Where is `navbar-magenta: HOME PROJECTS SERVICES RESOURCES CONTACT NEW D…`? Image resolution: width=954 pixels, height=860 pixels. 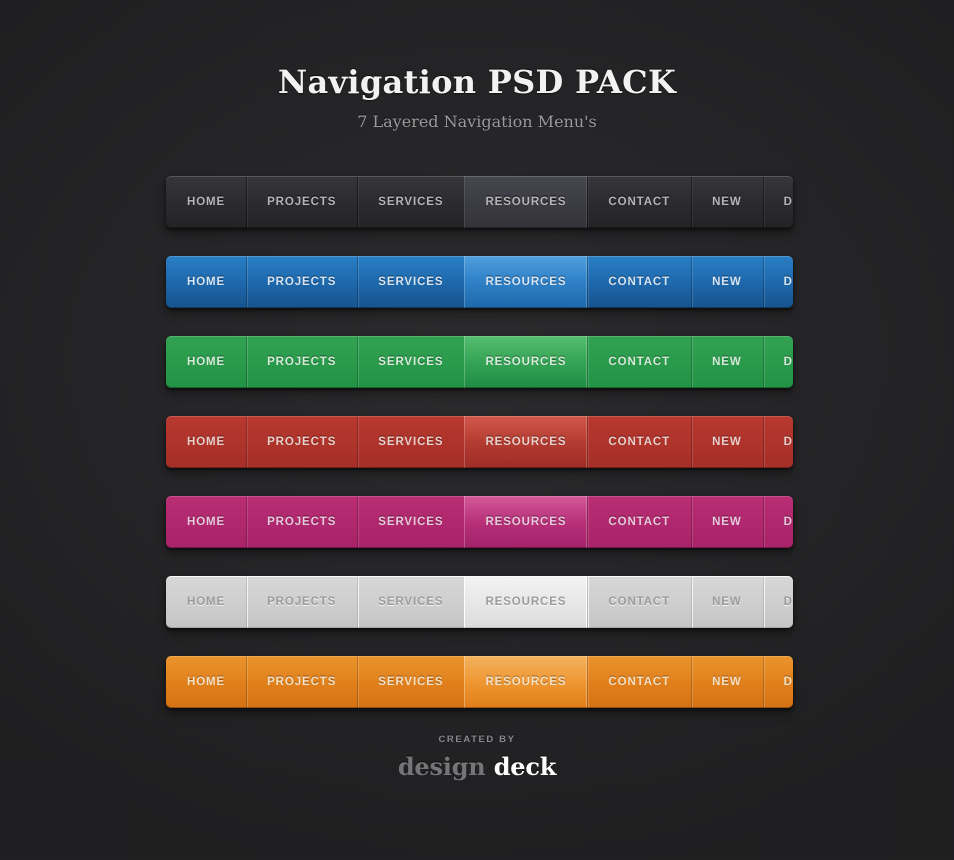
navbar-magenta: HOME PROJECTS SERVICES RESOURCES CONTACT NEW D… is located at coordinates (479, 522).